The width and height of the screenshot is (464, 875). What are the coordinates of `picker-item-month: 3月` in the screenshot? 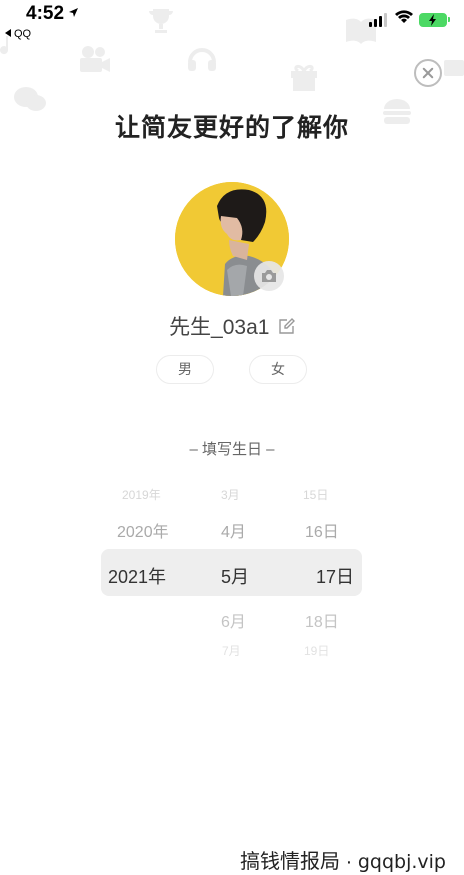 It's located at (230, 494).